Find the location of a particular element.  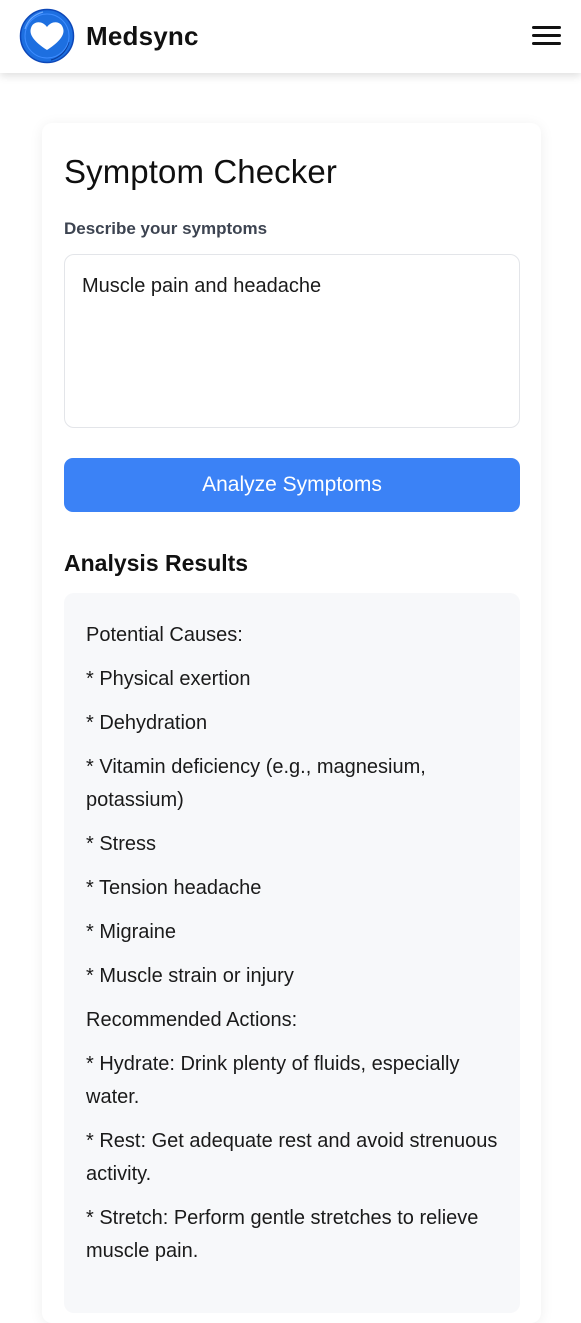

symptoms-input: Muscle pain and headache is located at coordinates (292, 341).